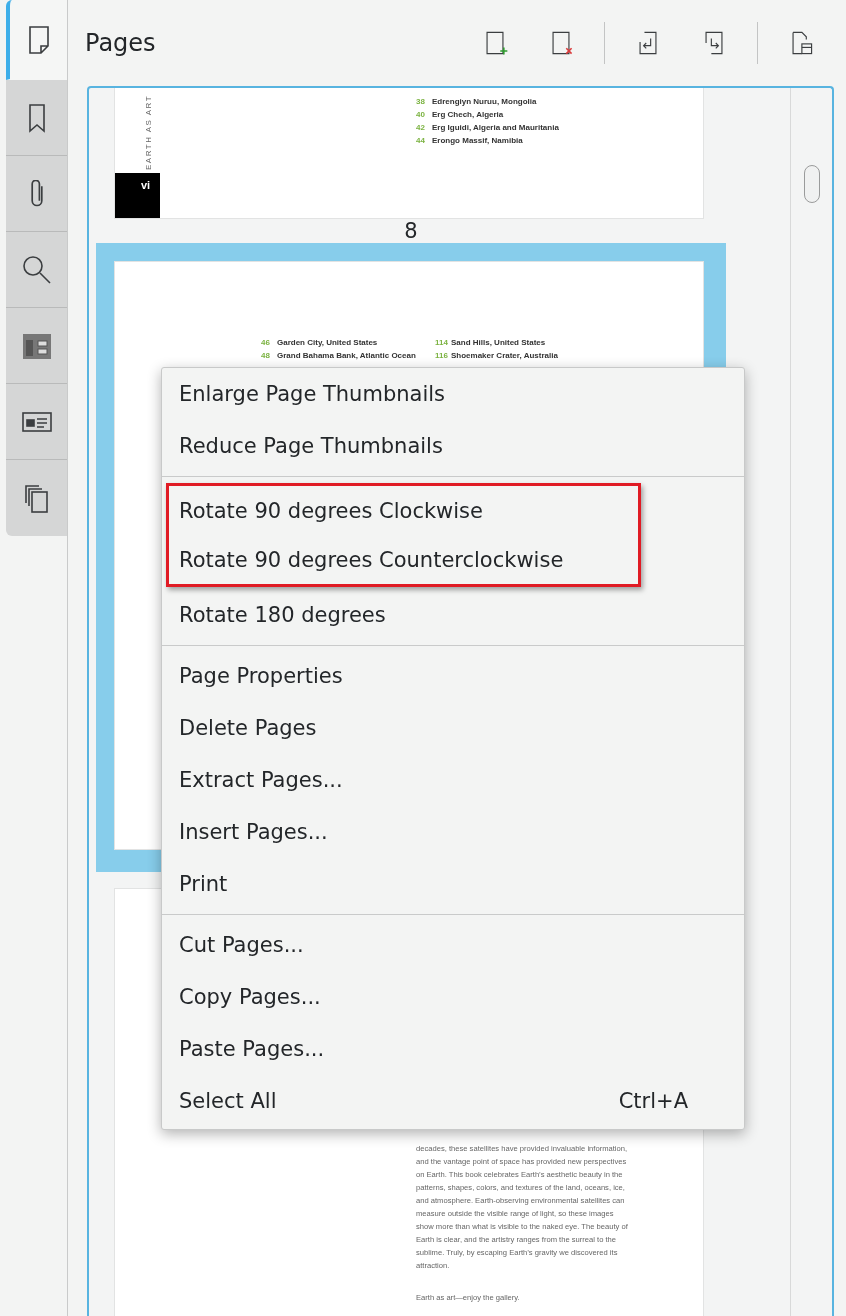  I want to click on page-reference: 116, so click(442, 355).